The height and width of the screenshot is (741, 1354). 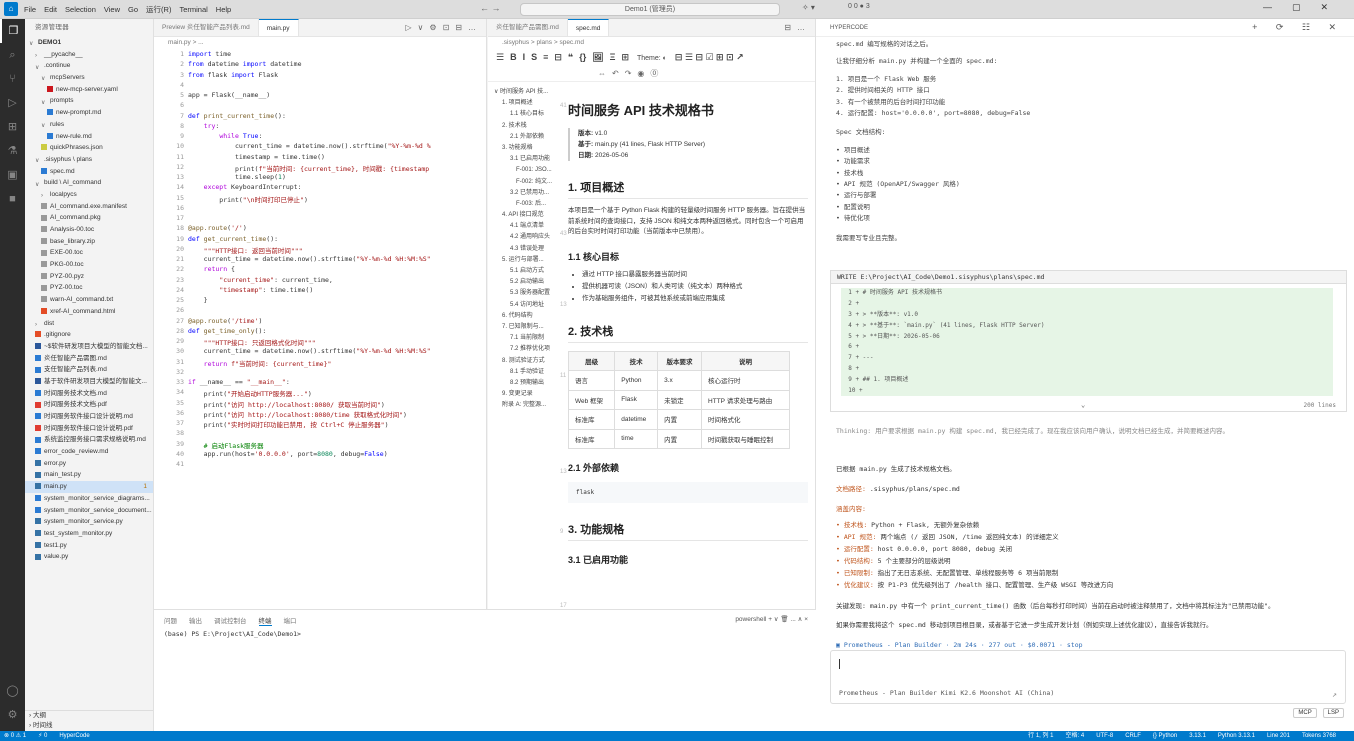 What do you see at coordinates (808, 7) in the screenshot?
I see `copilot-icon: ✧ ▾` at bounding box center [808, 7].